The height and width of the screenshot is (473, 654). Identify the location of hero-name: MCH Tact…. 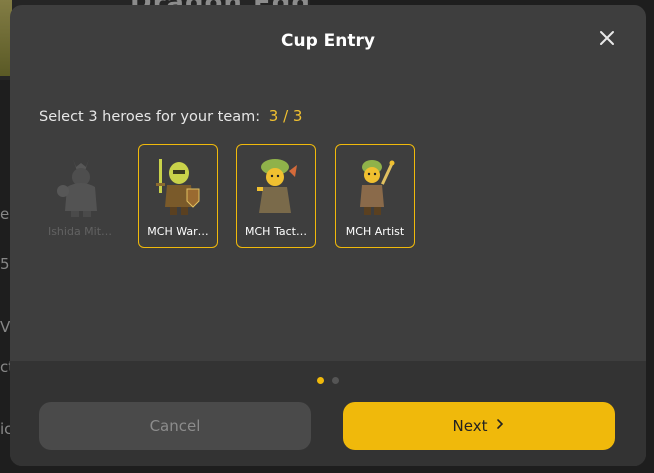
(276, 231).